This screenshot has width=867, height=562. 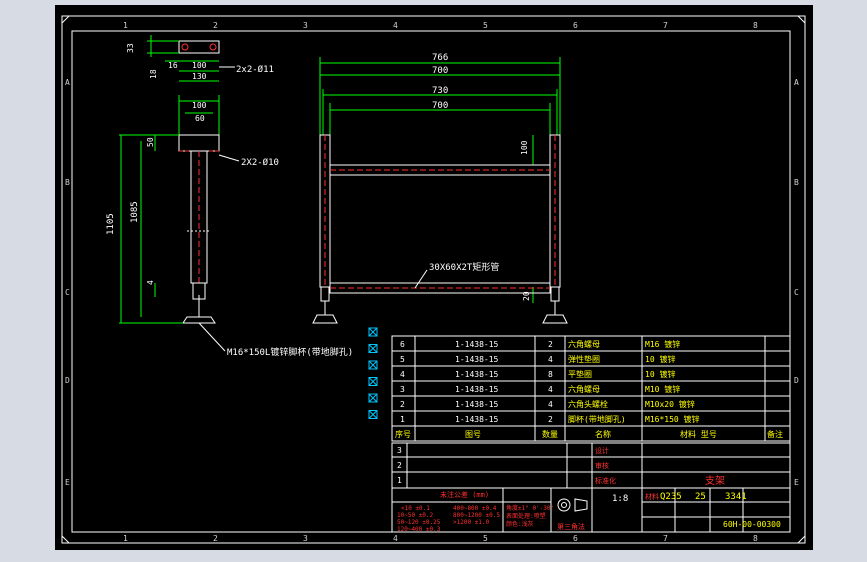 I want to click on label-tube: 30X60X2T矩形管, so click(x=464, y=267).